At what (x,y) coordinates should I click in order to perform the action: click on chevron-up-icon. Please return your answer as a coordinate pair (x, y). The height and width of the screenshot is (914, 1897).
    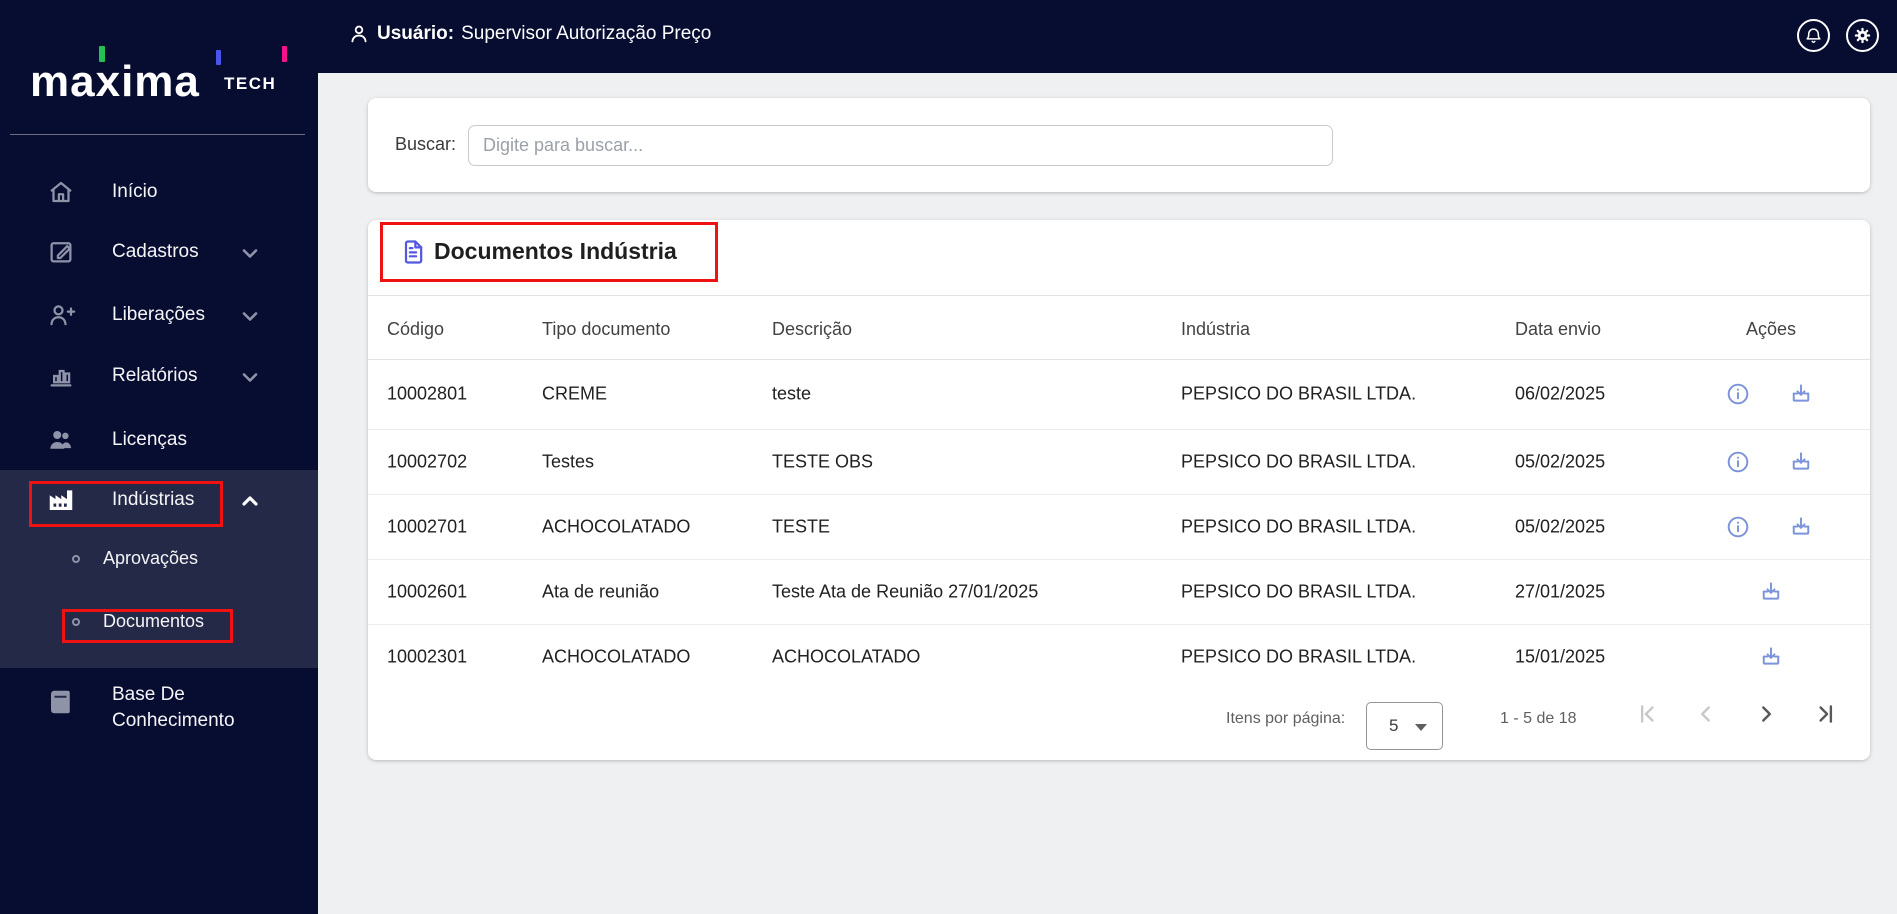
    Looking at the image, I should click on (250, 501).